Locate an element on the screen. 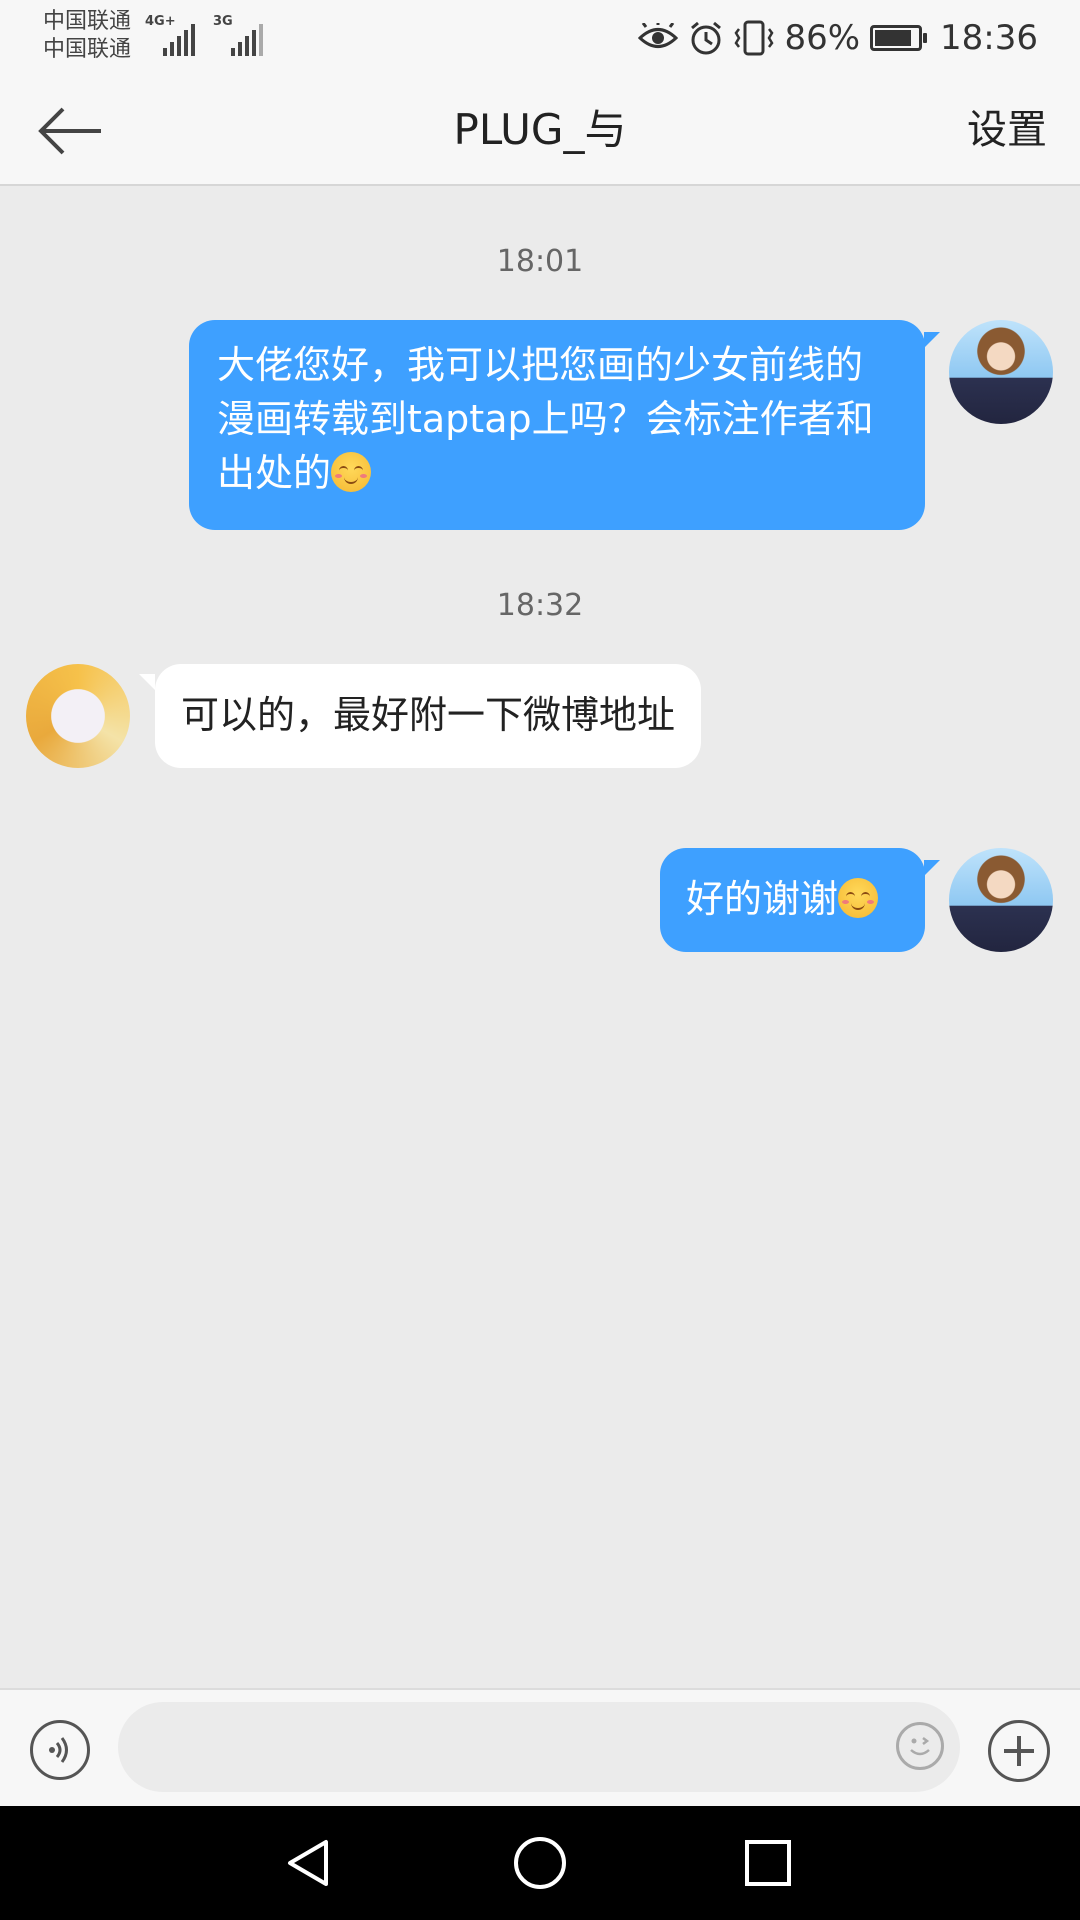 The image size is (1080, 1920). recents-square-icon is located at coordinates (768, 1863).